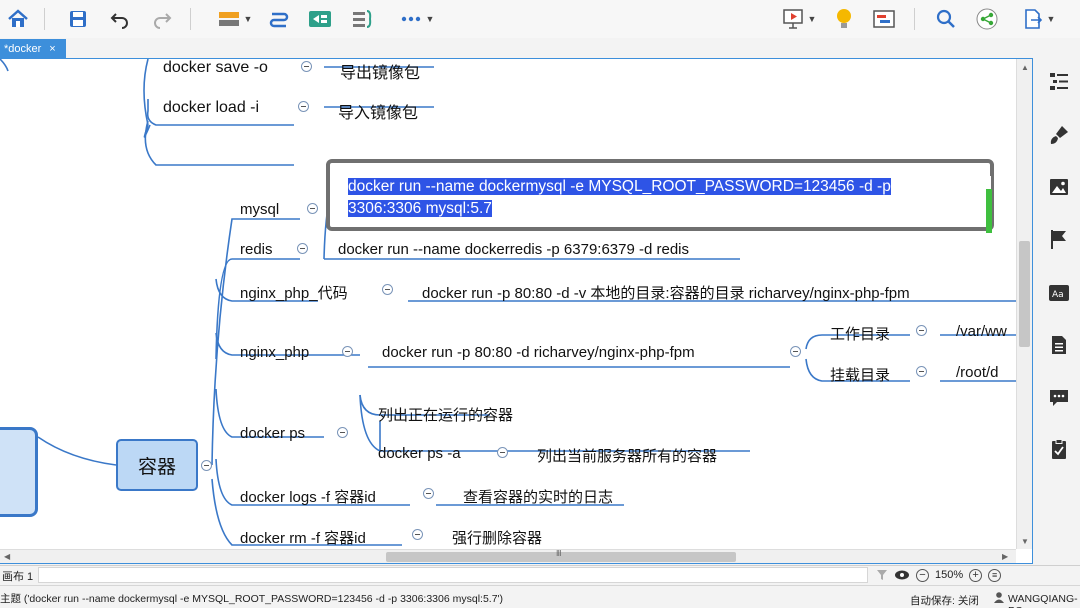 This screenshot has width=1080, height=608. What do you see at coordinates (1059, 449) in the screenshot?
I see `task-icon` at bounding box center [1059, 449].